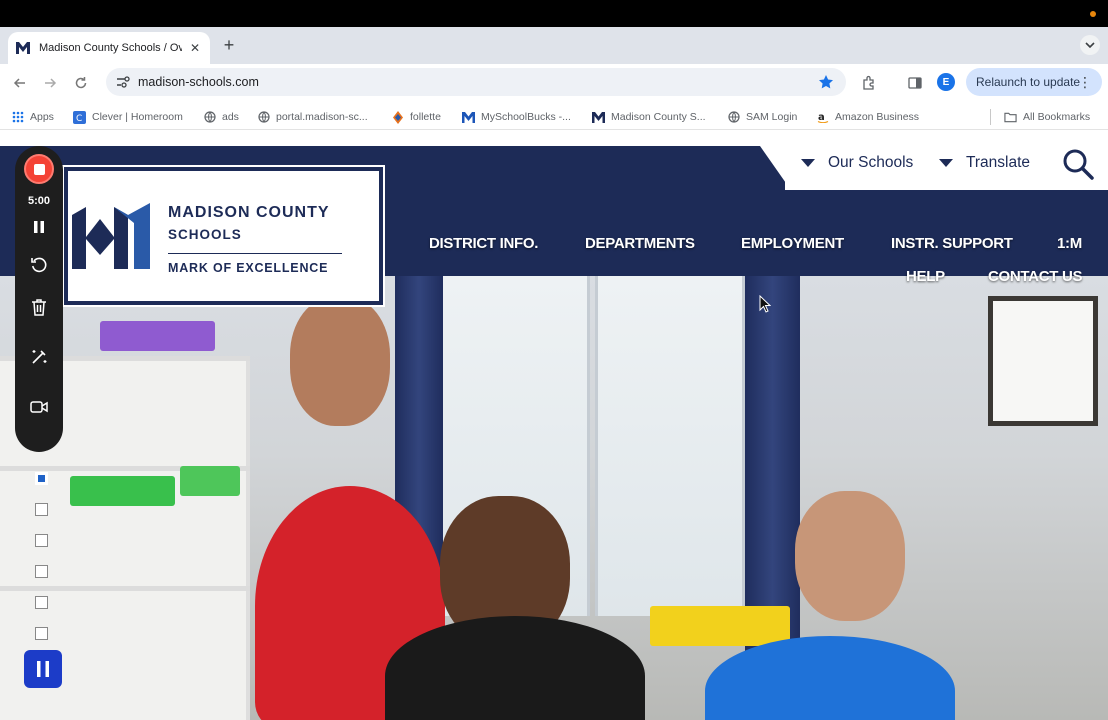 The image size is (1108, 720). What do you see at coordinates (425, 117) in the screenshot?
I see `bookmark-label: follette` at bounding box center [425, 117].